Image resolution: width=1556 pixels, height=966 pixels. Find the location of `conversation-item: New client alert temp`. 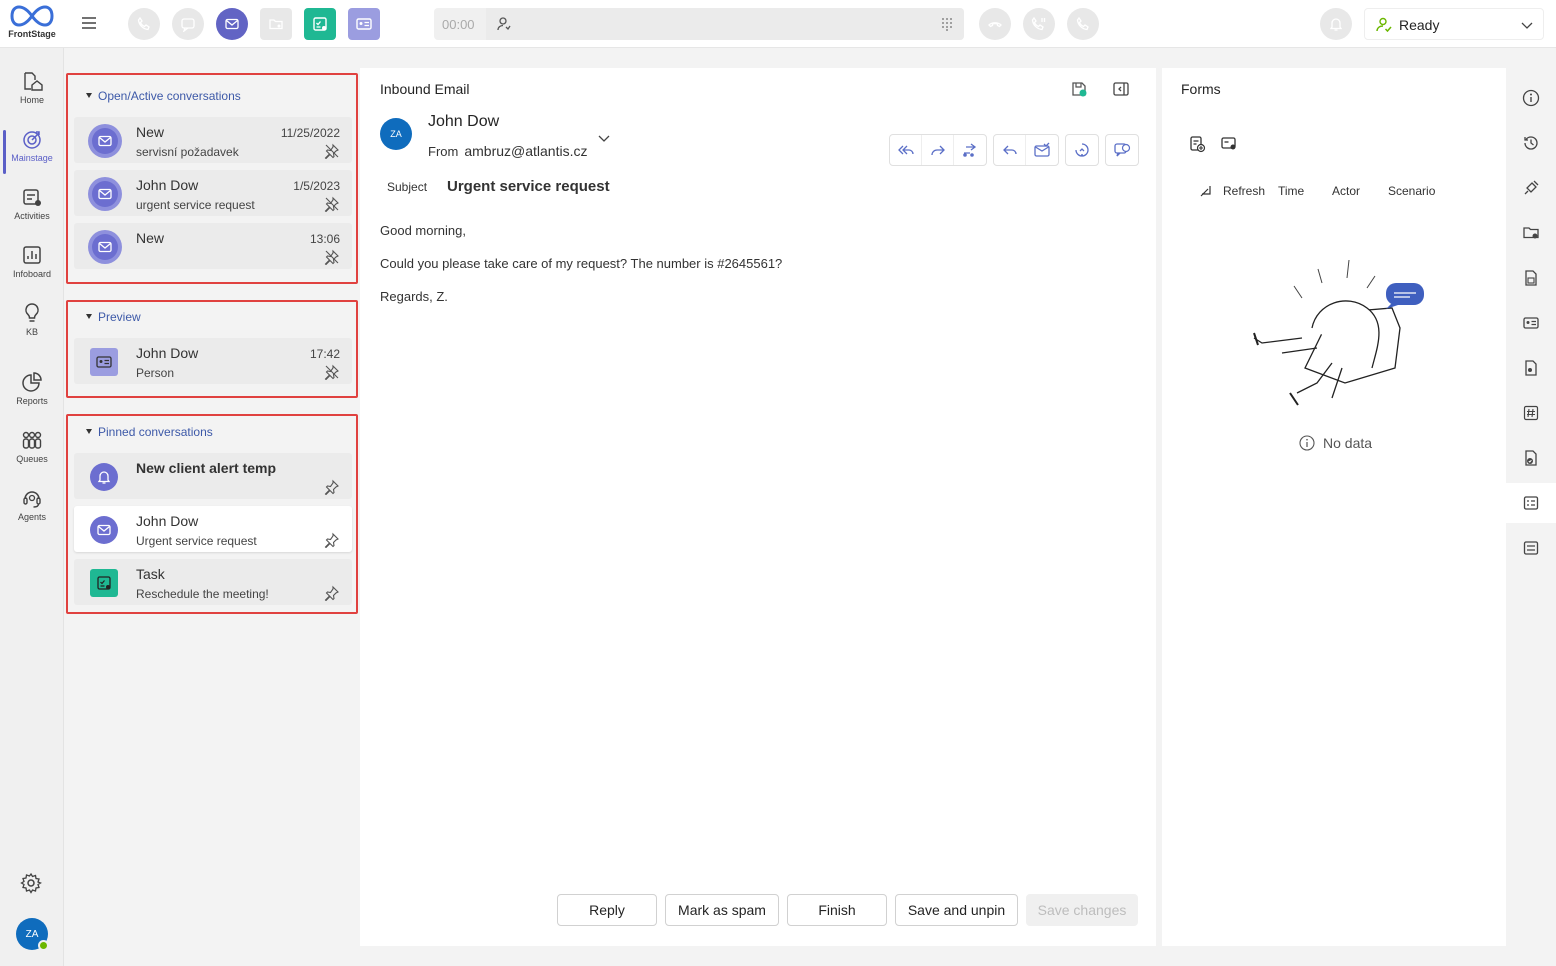

conversation-item: New client alert temp is located at coordinates (213, 476).